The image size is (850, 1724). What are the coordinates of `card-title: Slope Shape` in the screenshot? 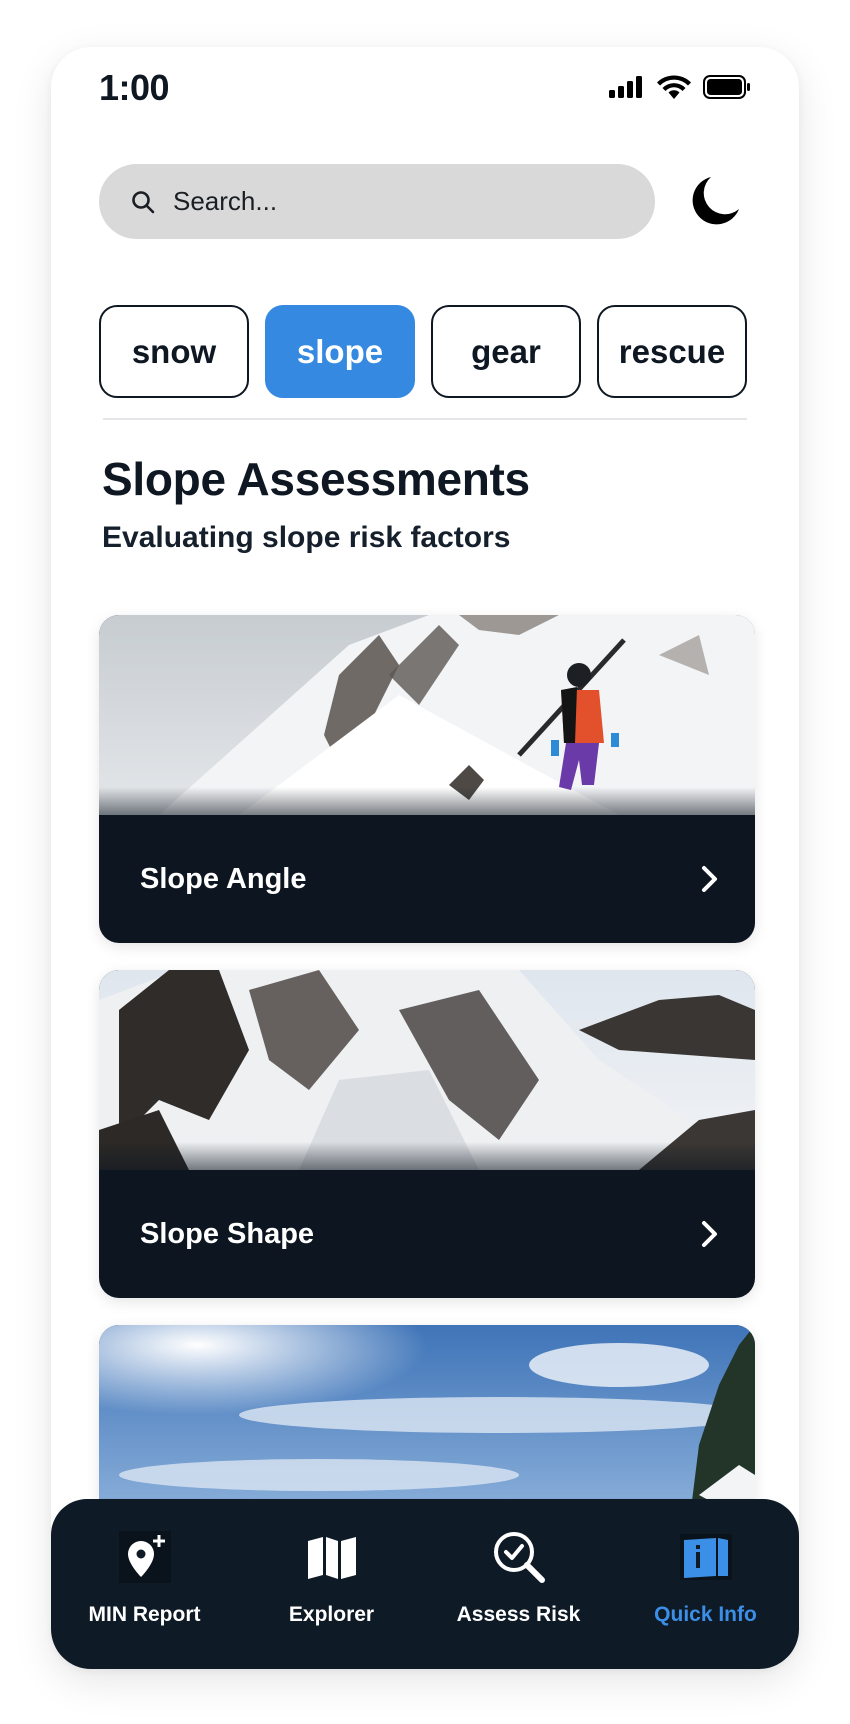 It's located at (227, 1233).